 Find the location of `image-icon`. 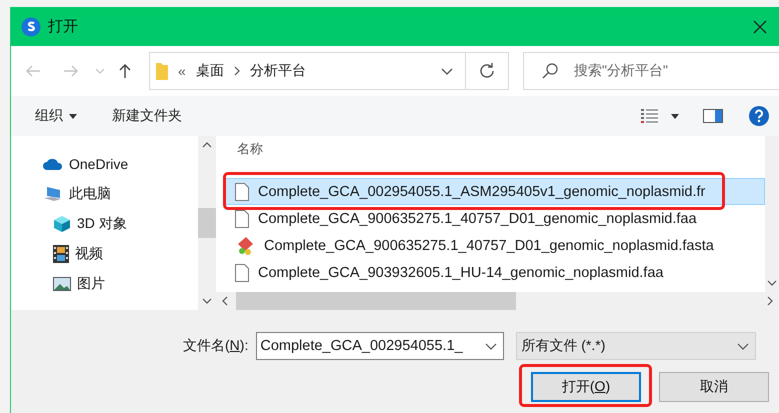

image-icon is located at coordinates (62, 284).